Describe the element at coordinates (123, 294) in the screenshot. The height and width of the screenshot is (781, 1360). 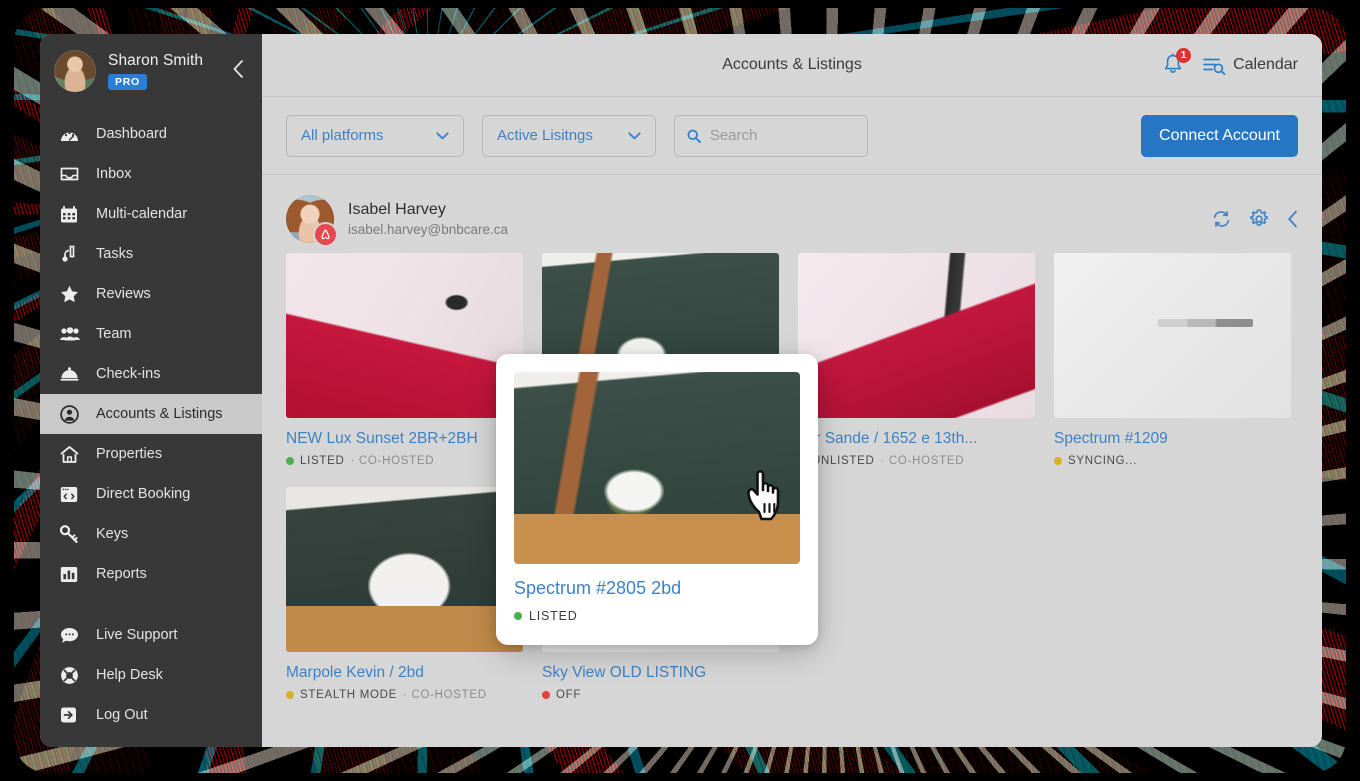
I see `sidebar-item-label: Reviews` at that location.